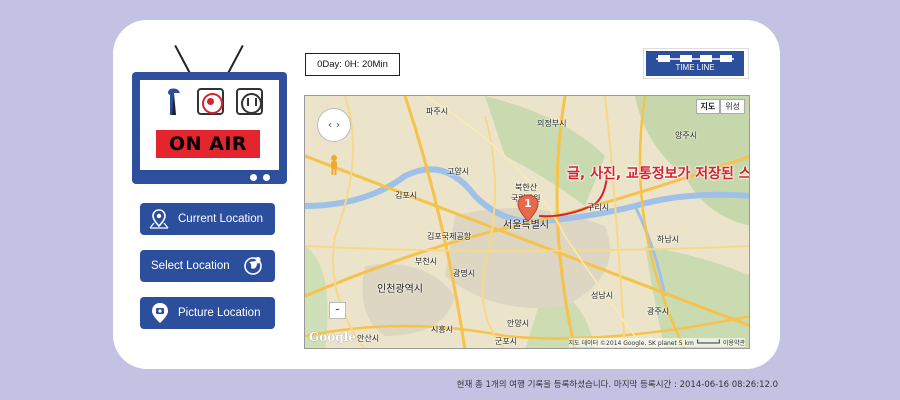 The image size is (900, 400). I want to click on city-label: 광명시, so click(464, 273).